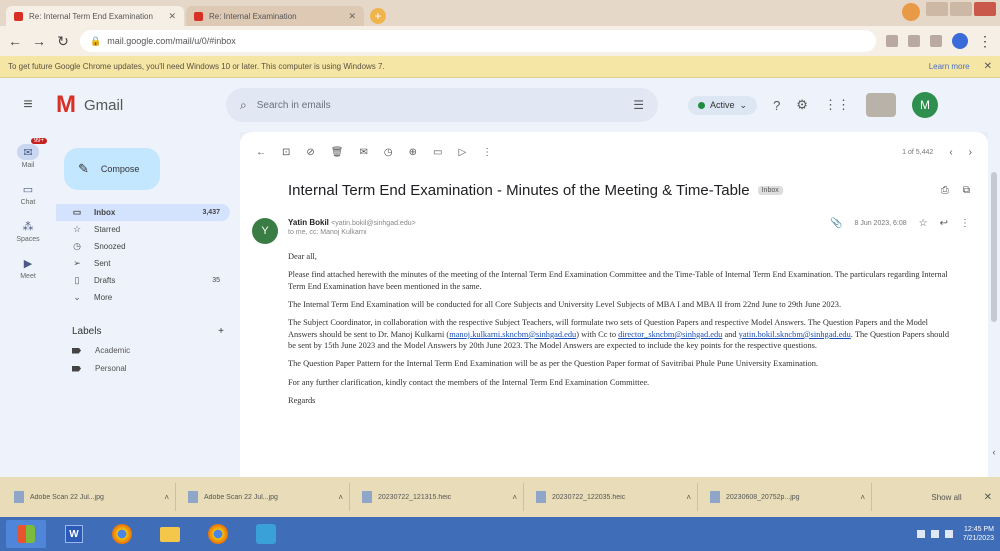  Describe the element at coordinates (112, 169) in the screenshot. I see `compose-button: ✎ Compose` at that location.